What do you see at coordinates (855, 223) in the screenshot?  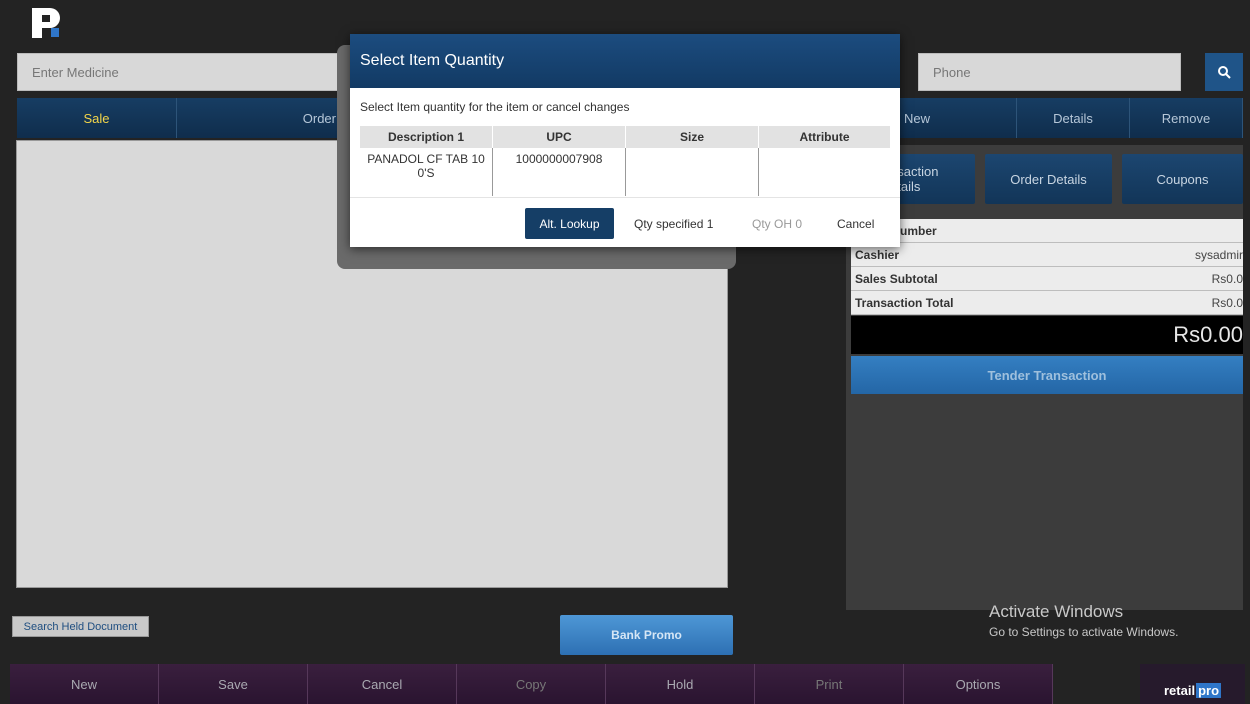 I see `dialog-cancel-button: Cancel` at bounding box center [855, 223].